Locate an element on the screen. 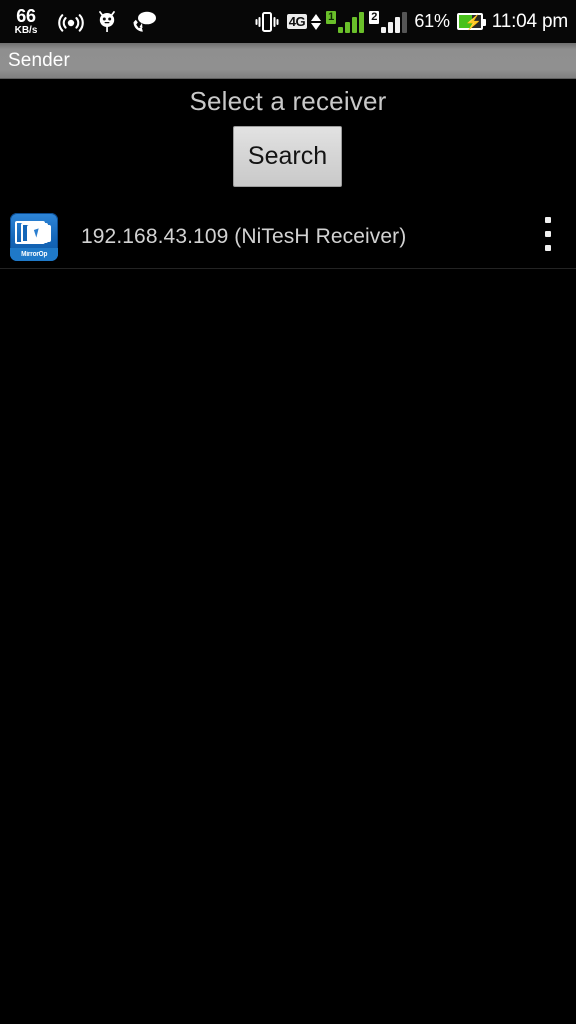 This screenshot has width=576, height=1024. sim1-signal-bars is located at coordinates (351, 22).